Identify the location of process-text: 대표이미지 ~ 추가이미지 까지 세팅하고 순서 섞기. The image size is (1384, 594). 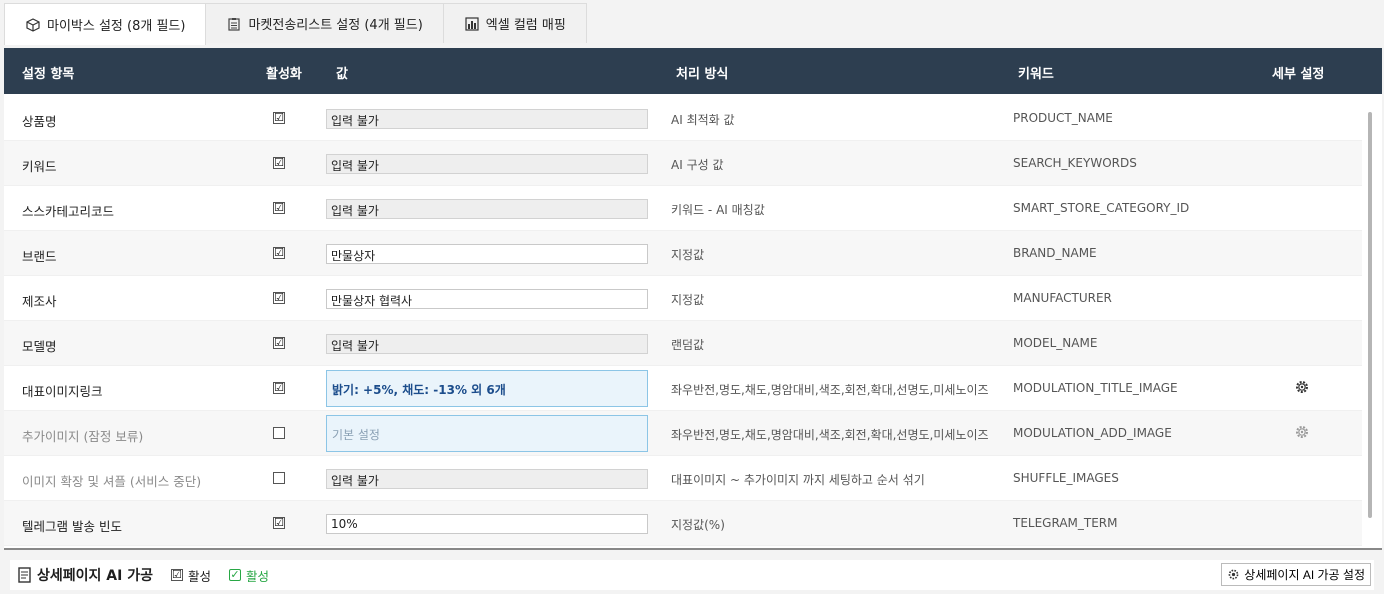
(798, 480).